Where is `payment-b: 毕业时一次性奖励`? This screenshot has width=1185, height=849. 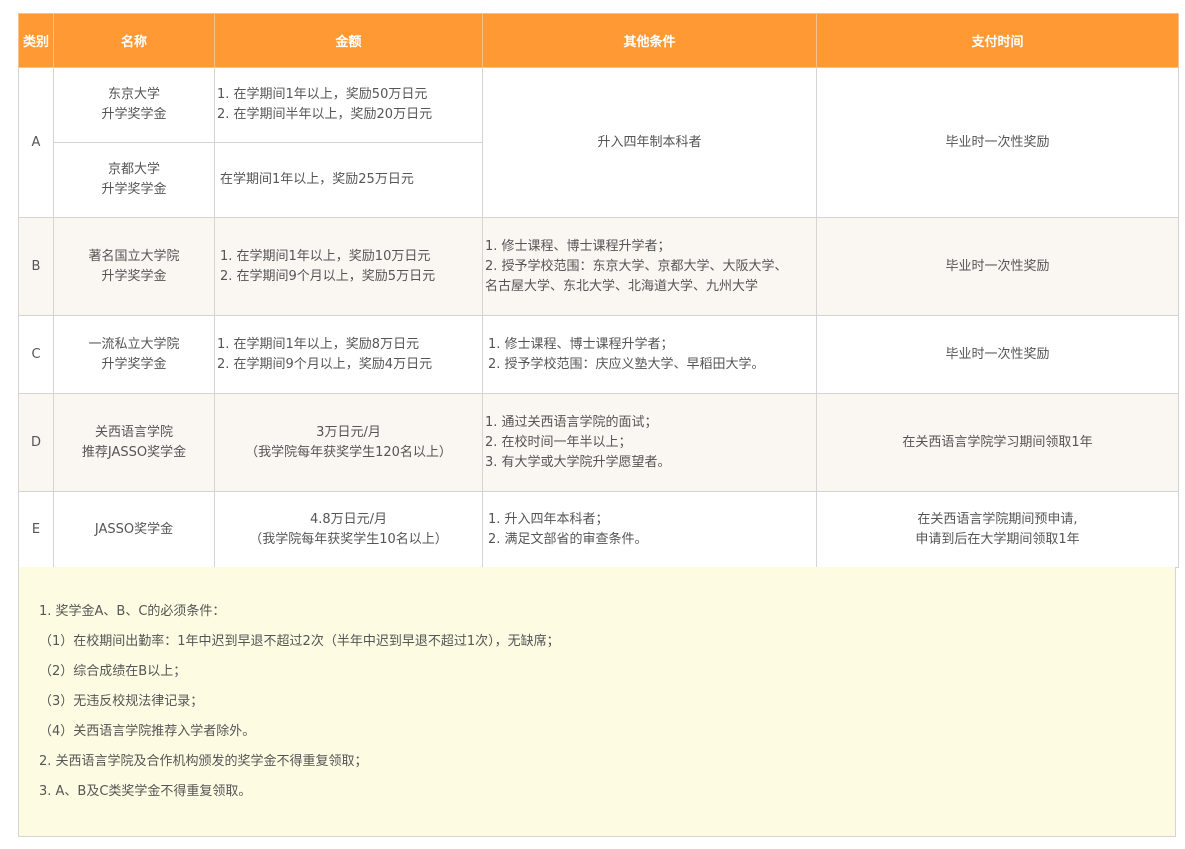 payment-b: 毕业时一次性奖励 is located at coordinates (997, 266).